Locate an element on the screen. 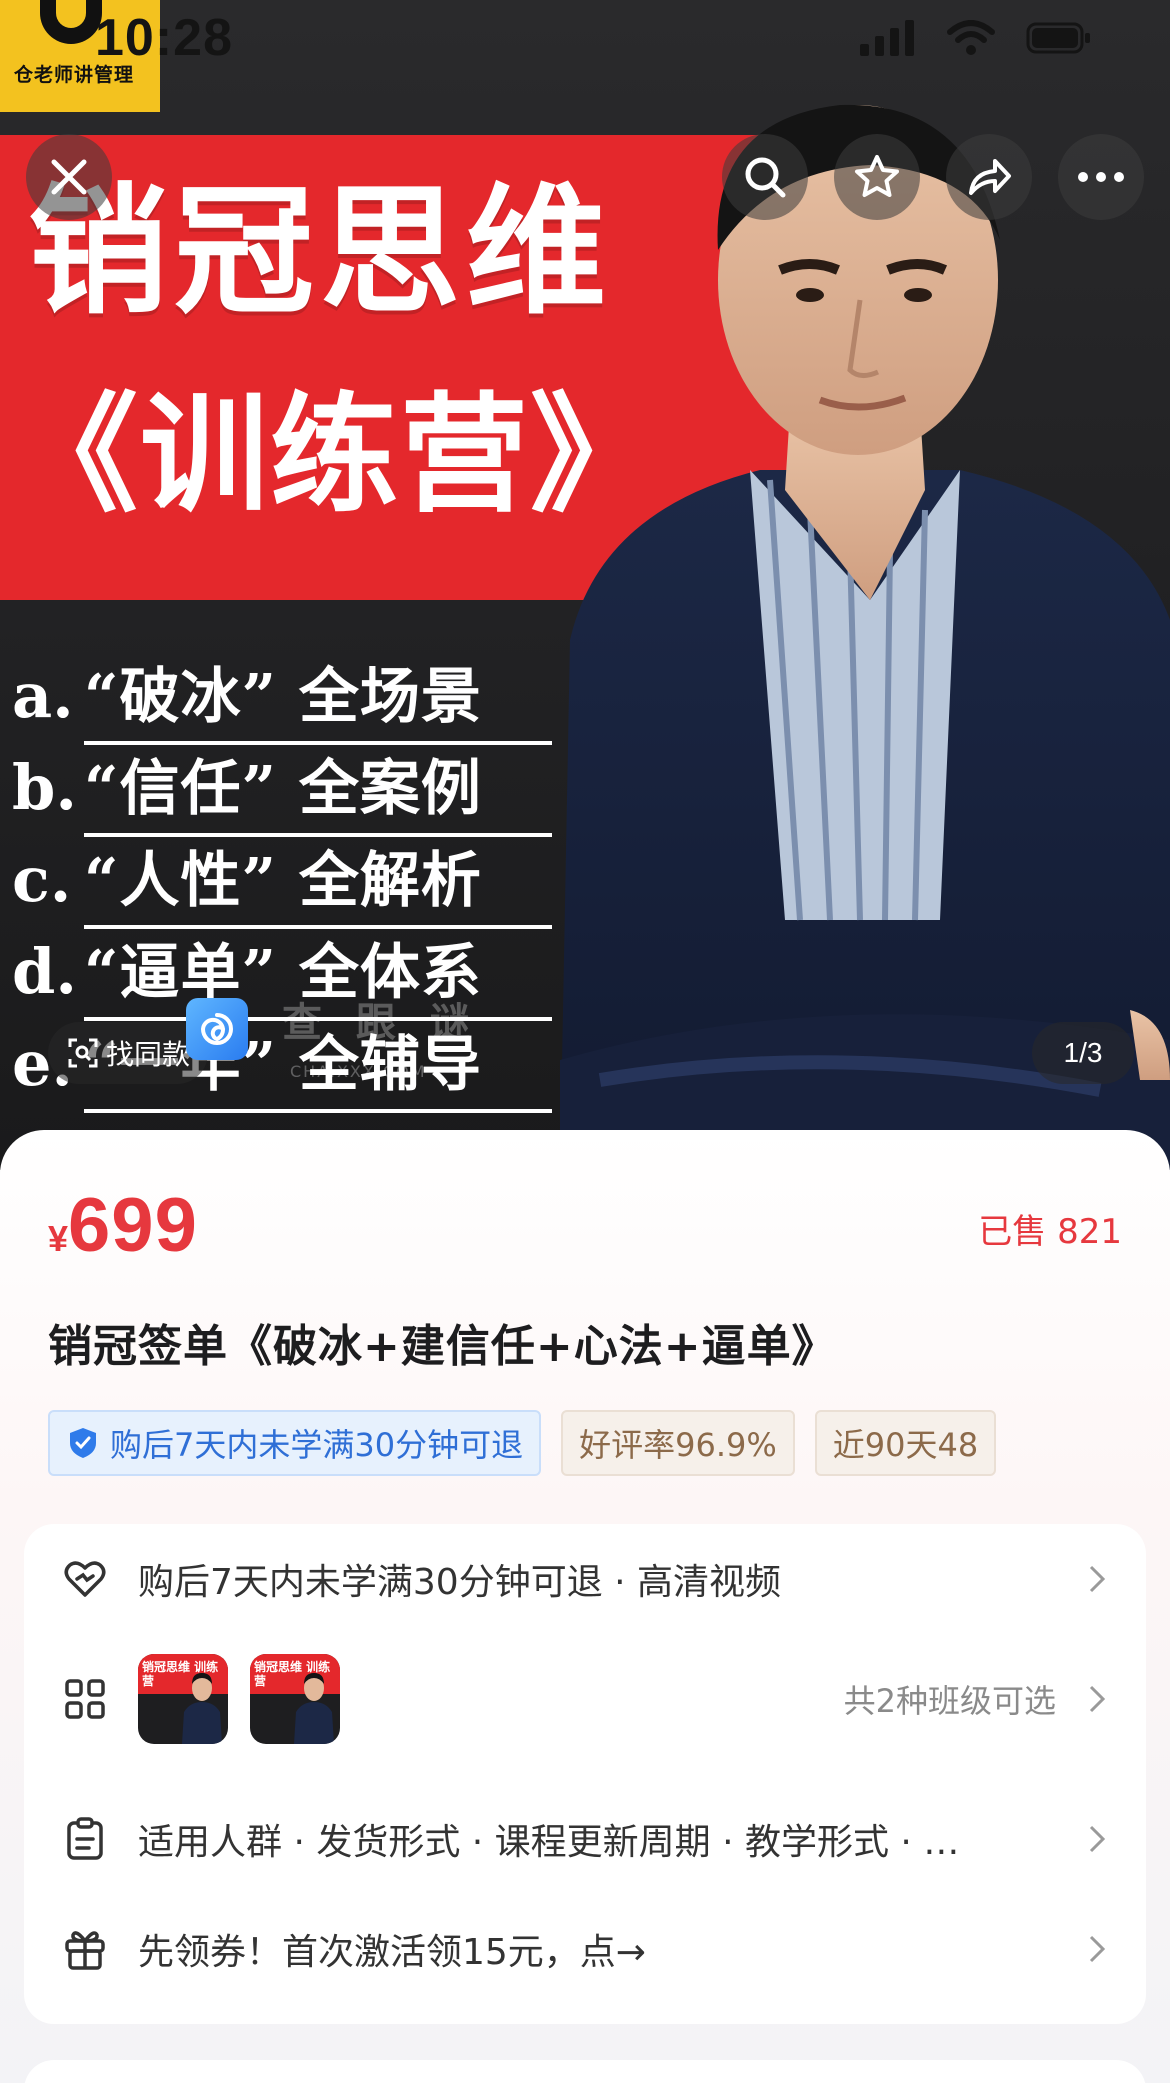 Image resolution: width=1170 pixels, height=2083 pixels. shield-check-icon is located at coordinates (83, 1443).